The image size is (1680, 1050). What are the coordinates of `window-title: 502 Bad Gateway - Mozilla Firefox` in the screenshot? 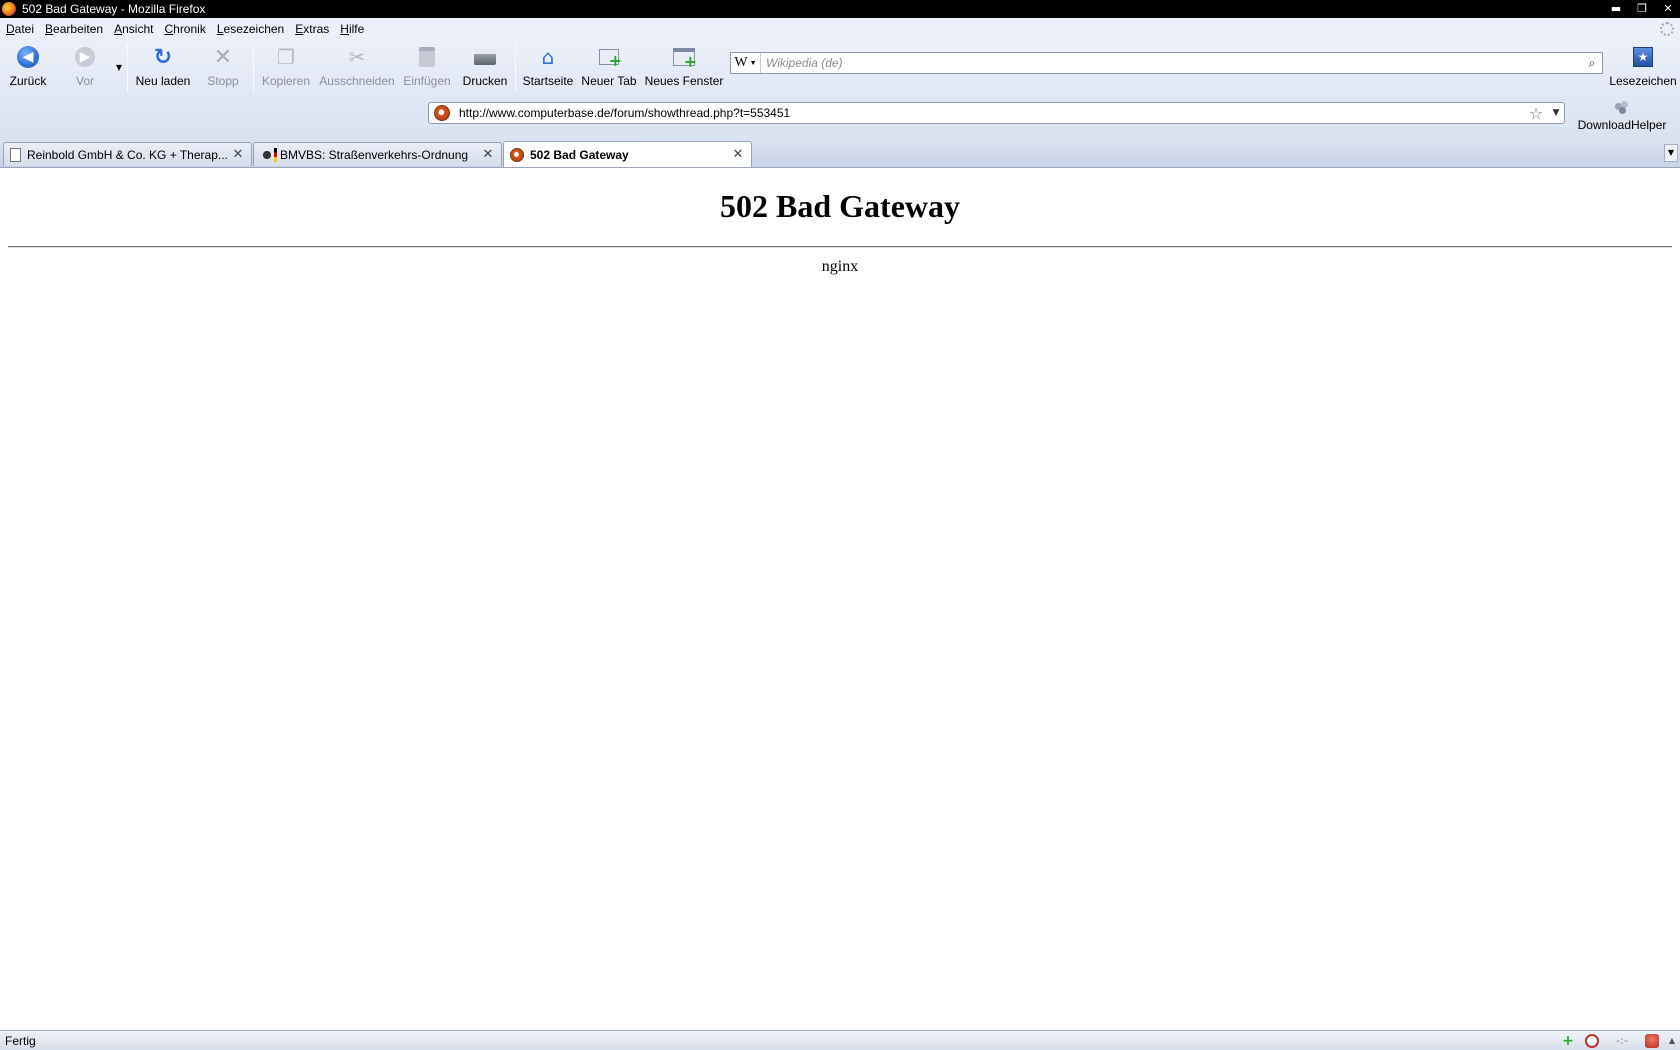 It's located at (114, 9).